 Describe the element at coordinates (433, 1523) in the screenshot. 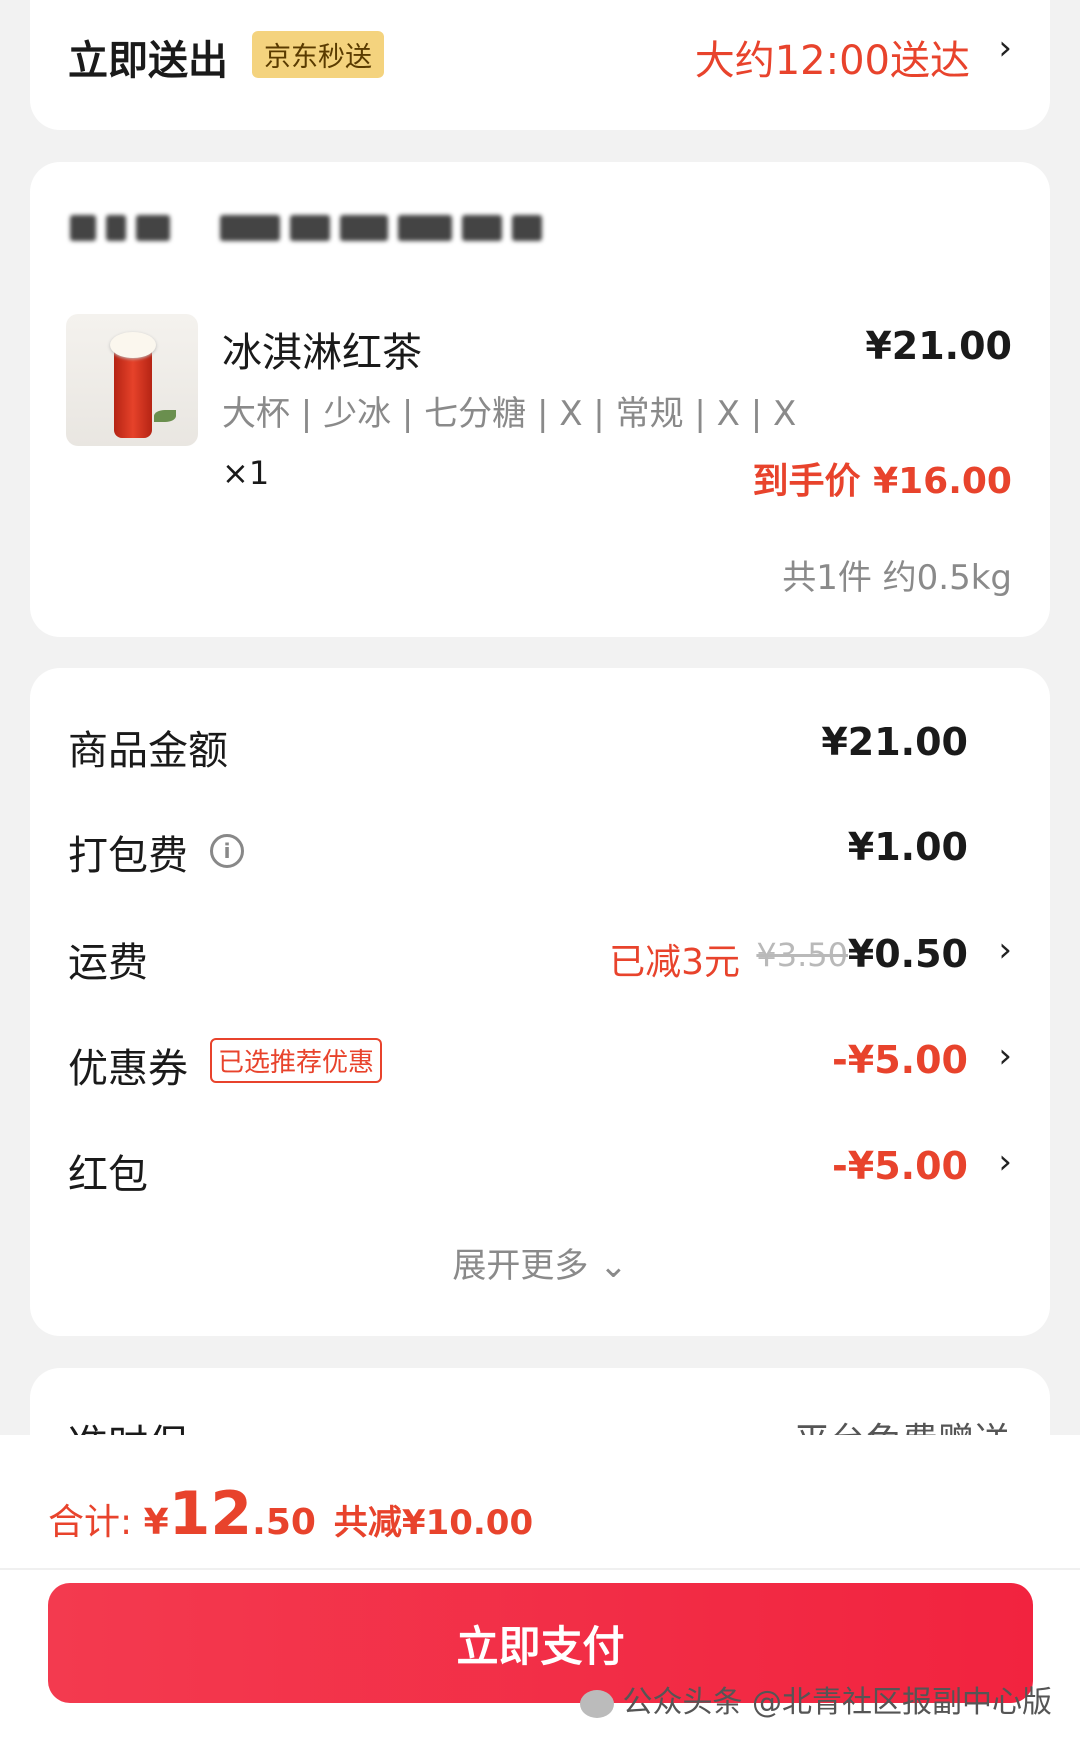

I see `total-saved: 共减¥10.00` at that location.